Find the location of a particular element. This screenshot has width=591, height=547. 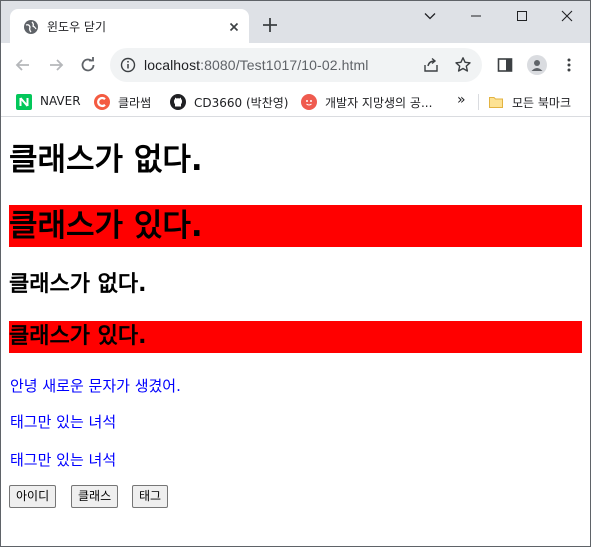

chevron-down-icon is located at coordinates (430, 16).